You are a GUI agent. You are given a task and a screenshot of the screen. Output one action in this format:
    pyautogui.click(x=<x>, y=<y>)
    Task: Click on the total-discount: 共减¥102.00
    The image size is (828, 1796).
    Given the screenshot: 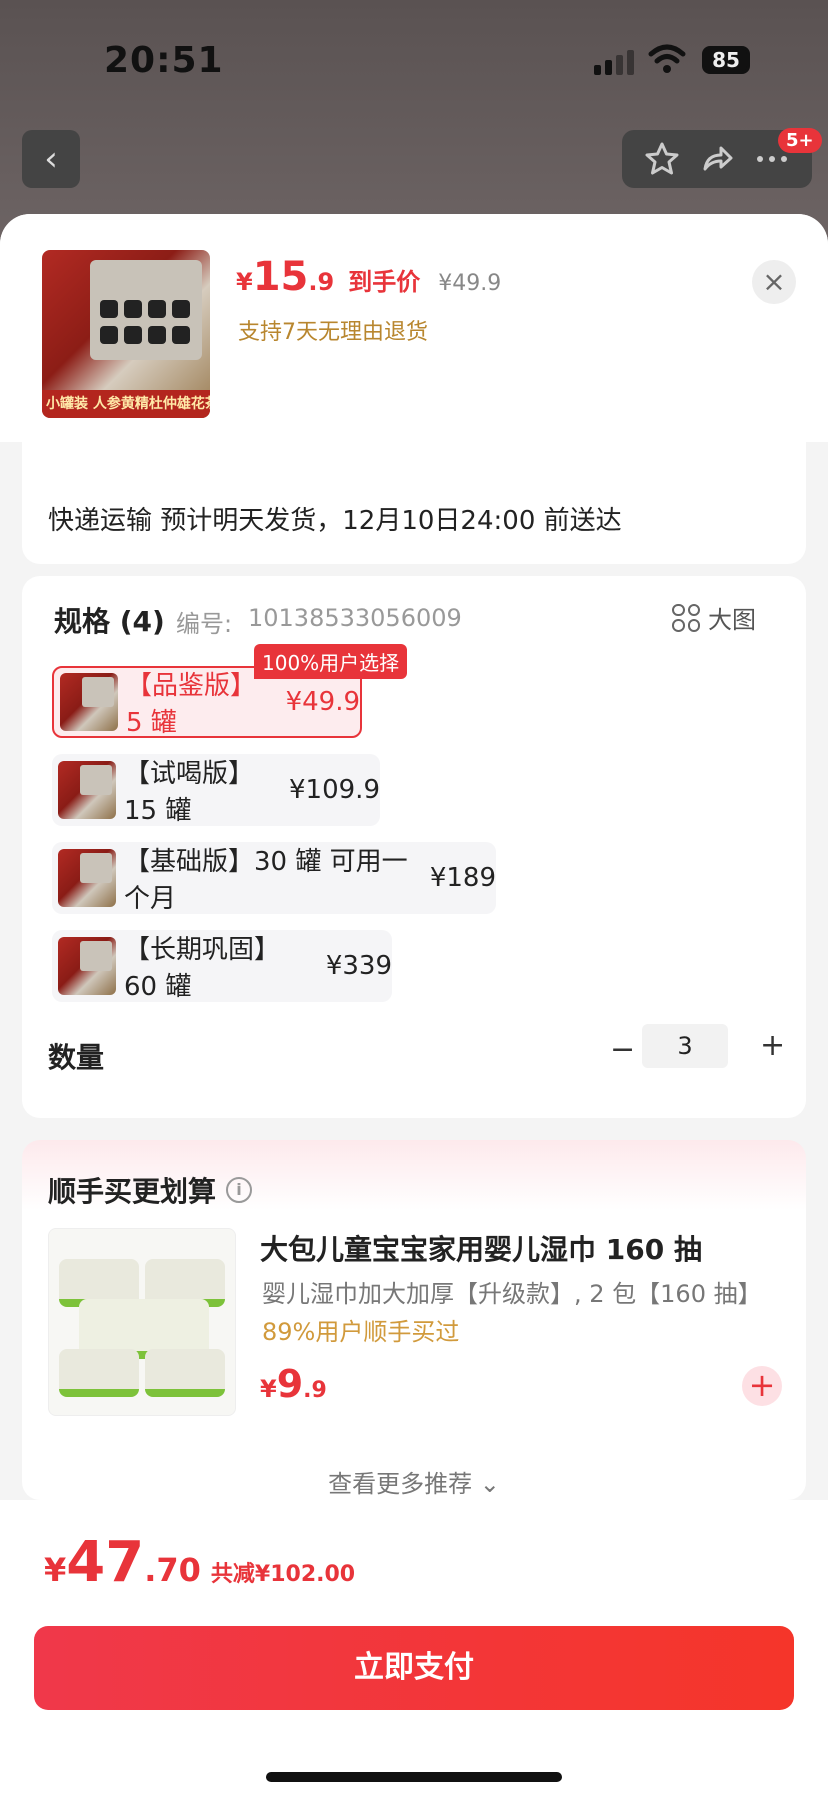 What is the action you would take?
    pyautogui.click(x=283, y=1574)
    